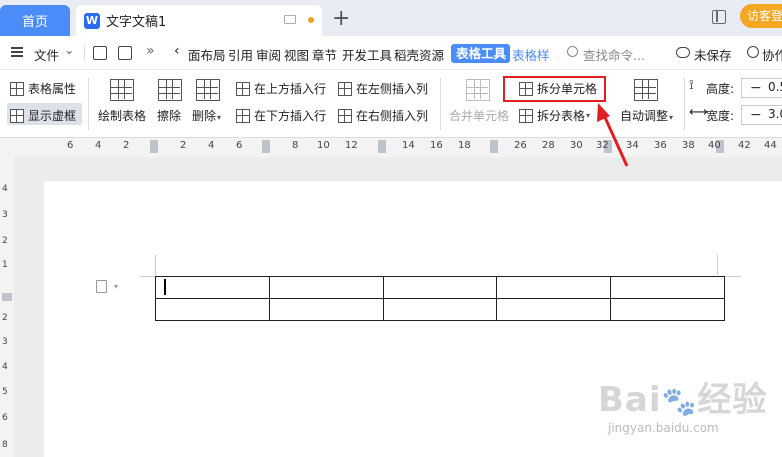 The image size is (782, 457). Describe the element at coordinates (243, 88) in the screenshot. I see `insert-row-above-icon` at that location.